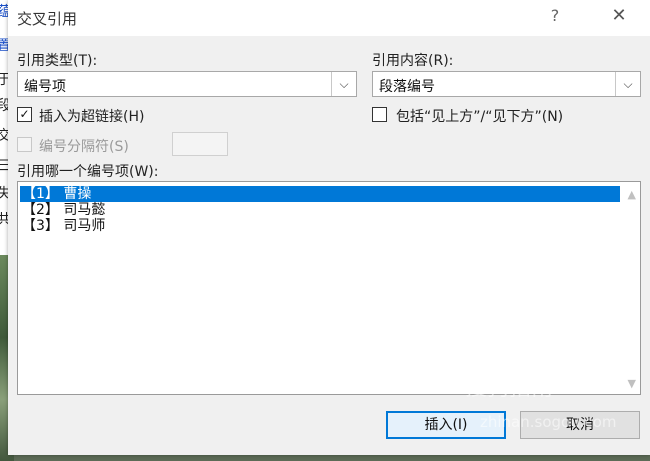 This screenshot has width=650, height=461. Describe the element at coordinates (413, 61) in the screenshot. I see `ref-content-label: 引用内容(R):` at that location.